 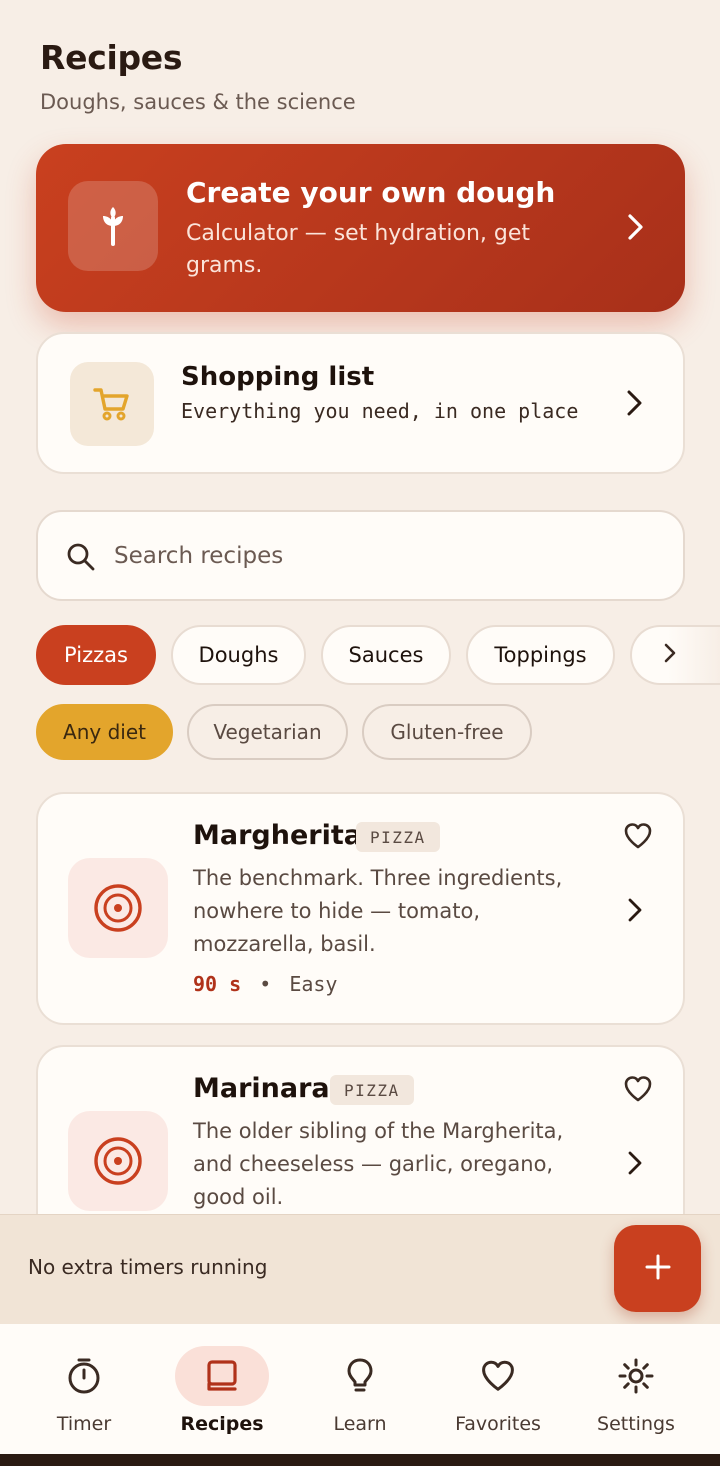 I want to click on recipe-meta: 90 s • Easy, so click(x=265, y=984).